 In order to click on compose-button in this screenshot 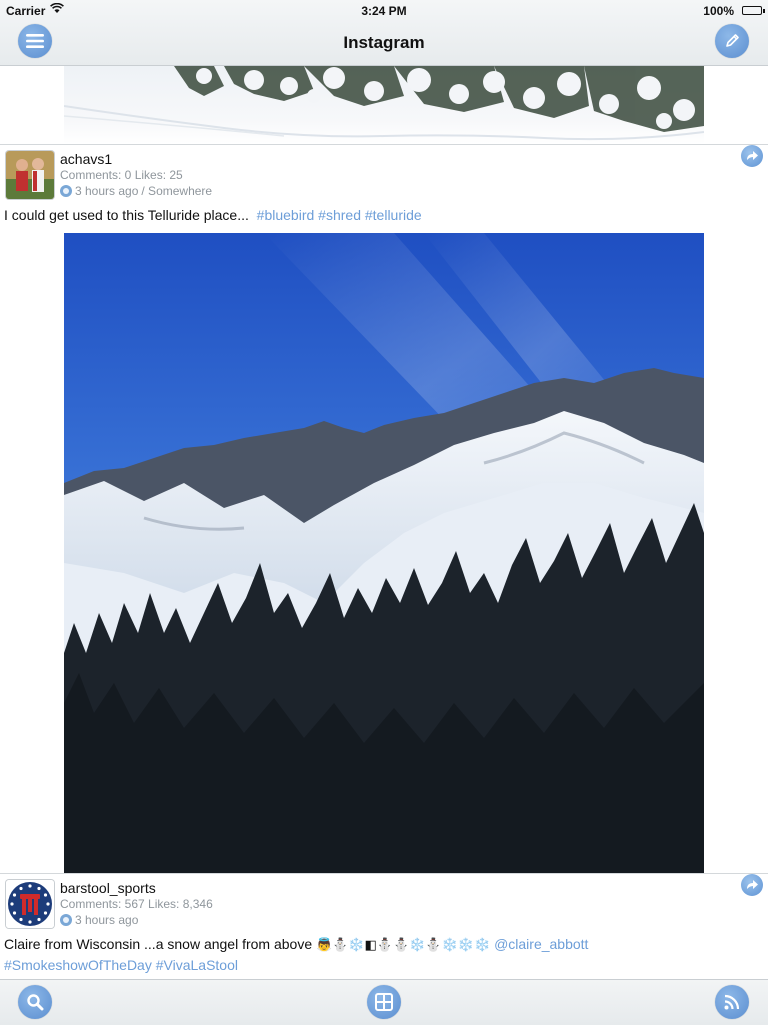, I will do `click(732, 41)`.